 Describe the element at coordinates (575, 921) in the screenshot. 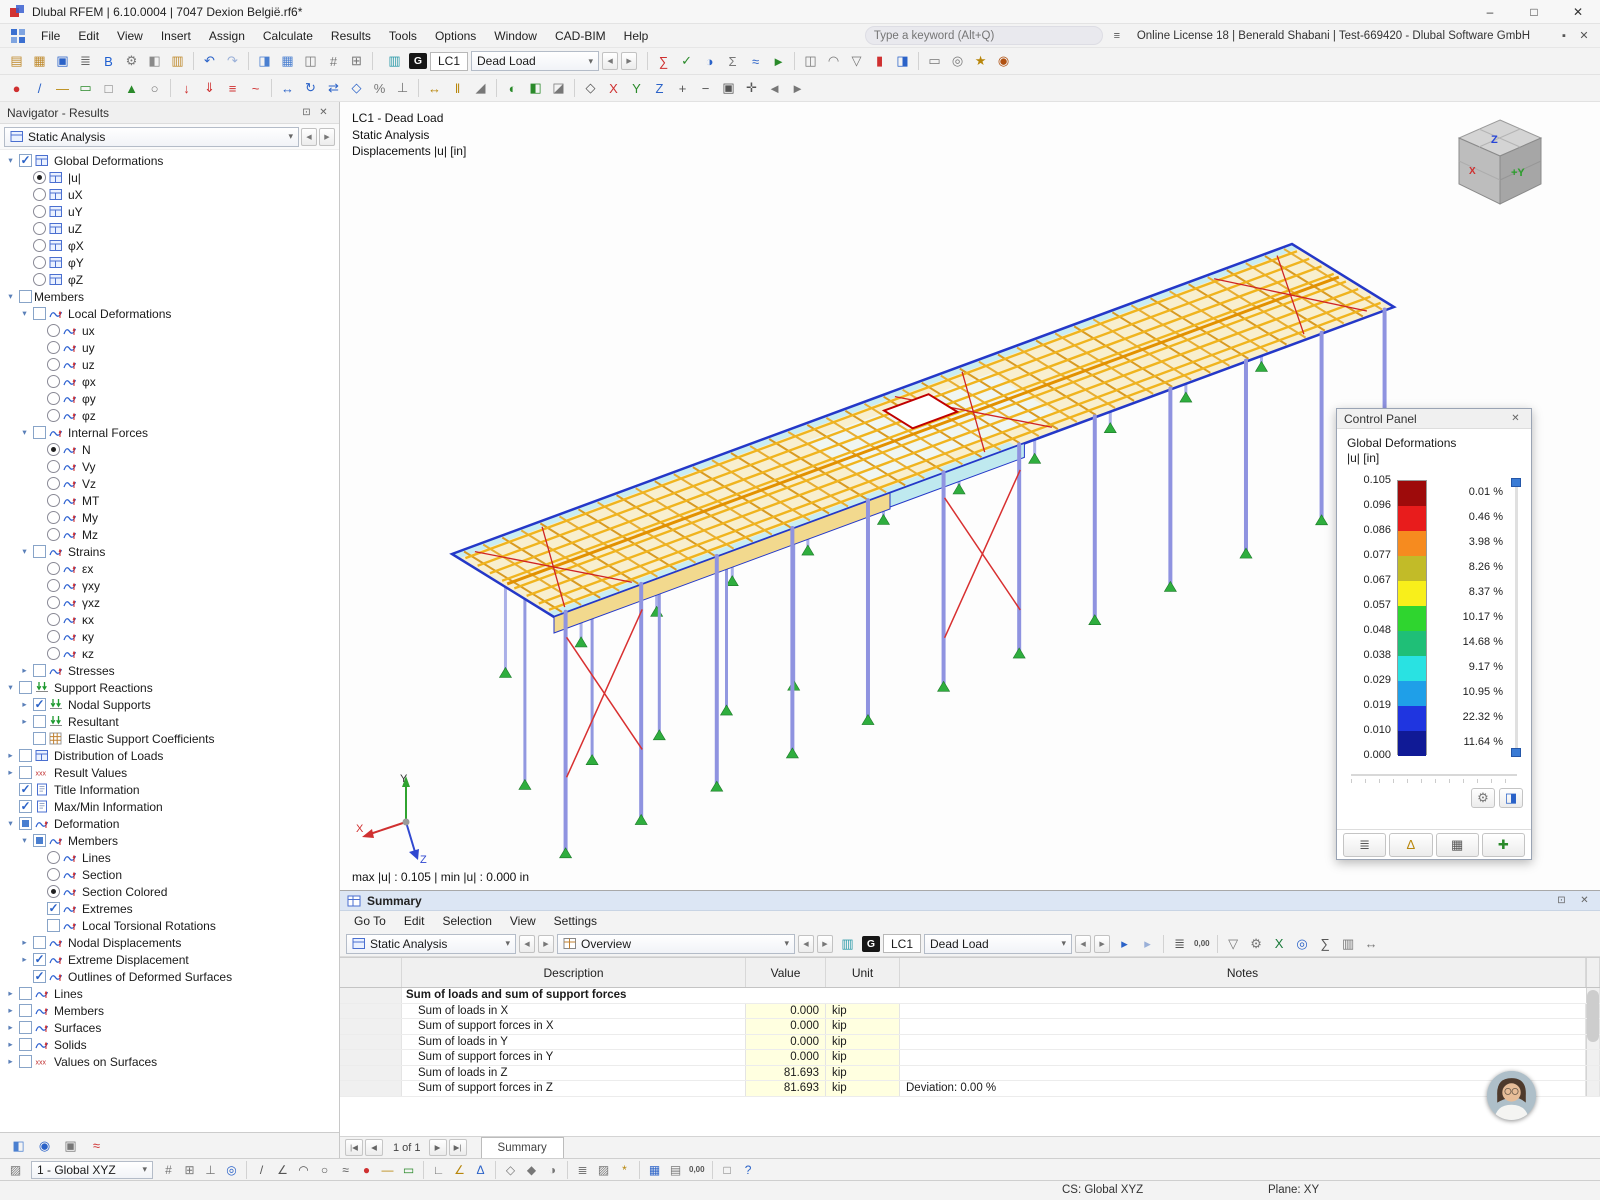

I see `summary-menu-settings: Settings` at that location.